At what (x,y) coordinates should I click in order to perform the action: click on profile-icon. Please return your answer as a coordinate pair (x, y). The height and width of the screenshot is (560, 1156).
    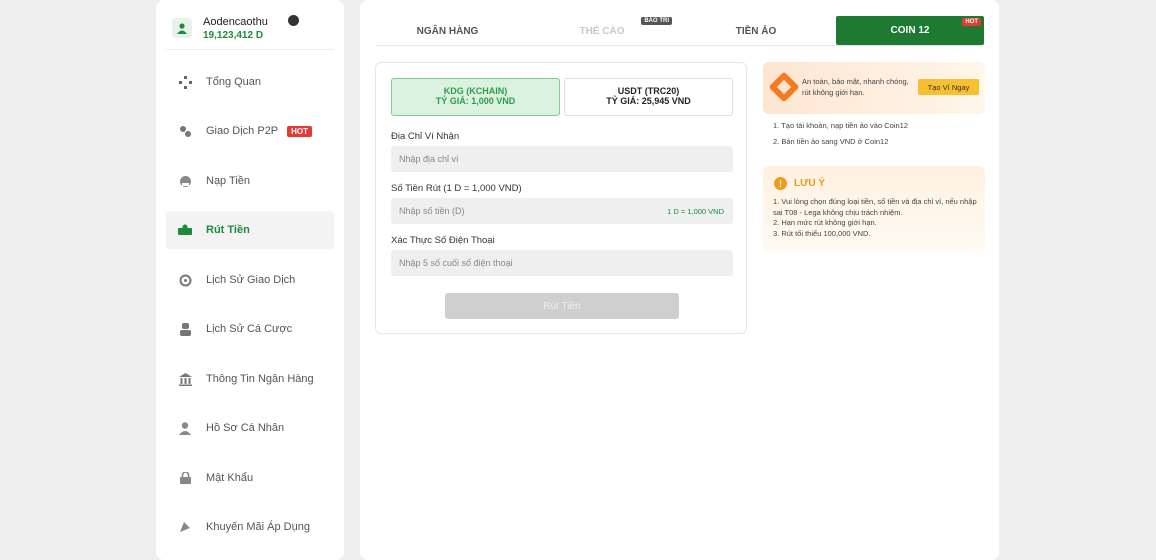
    Looking at the image, I should click on (185, 428).